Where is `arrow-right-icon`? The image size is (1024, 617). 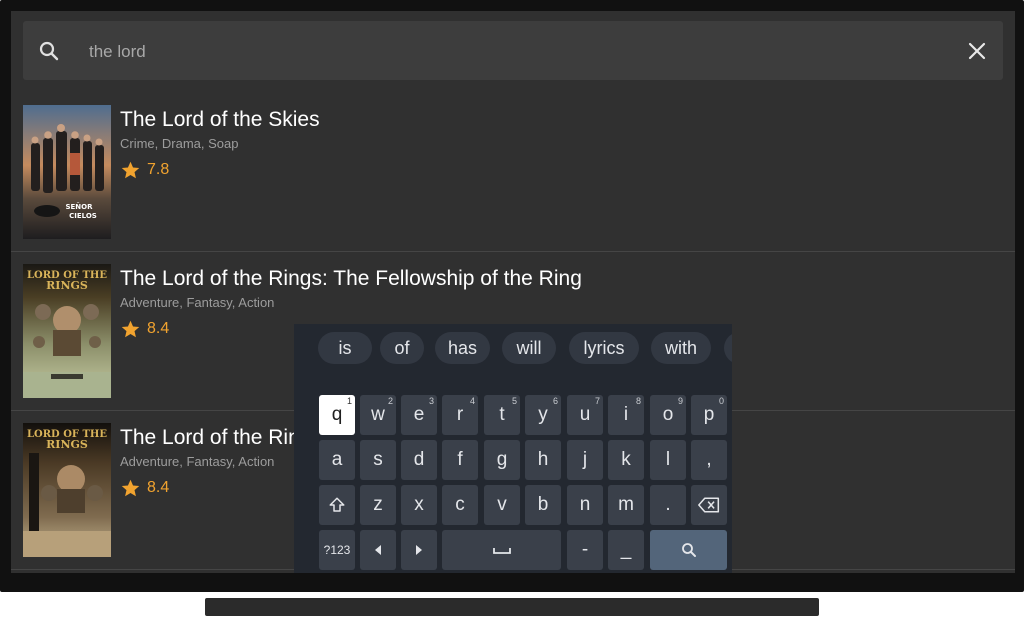 arrow-right-icon is located at coordinates (419, 550).